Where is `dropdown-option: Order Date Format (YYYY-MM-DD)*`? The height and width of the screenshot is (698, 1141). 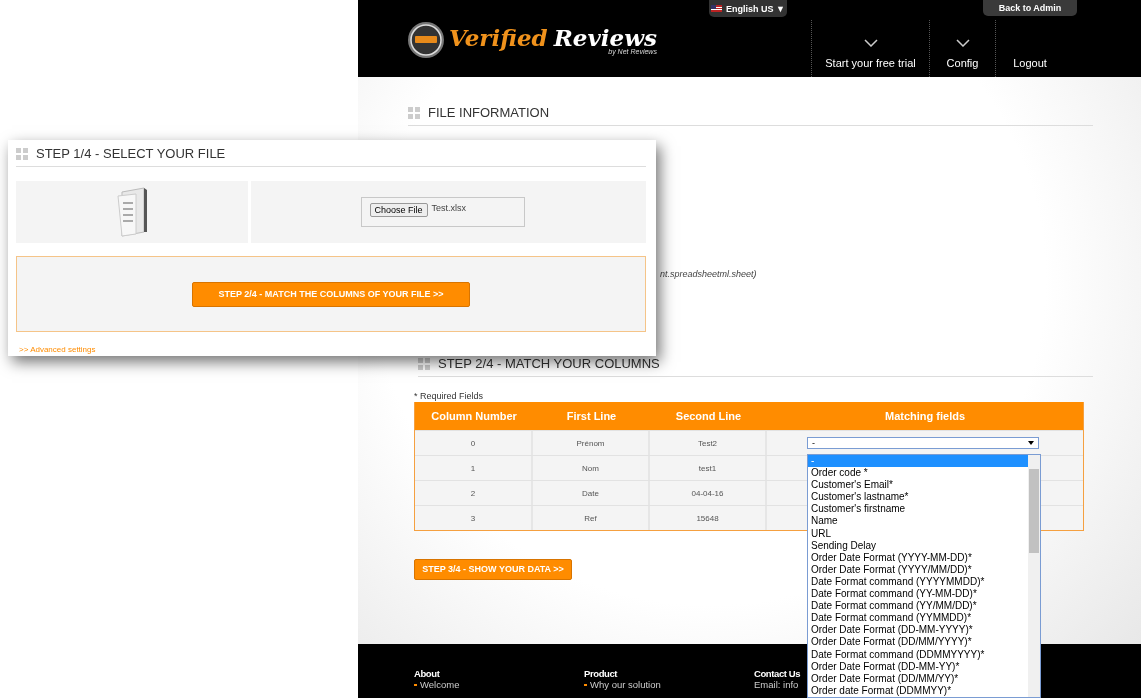
dropdown-option: Order Date Format (YYYY-MM-DD)* is located at coordinates (918, 557).